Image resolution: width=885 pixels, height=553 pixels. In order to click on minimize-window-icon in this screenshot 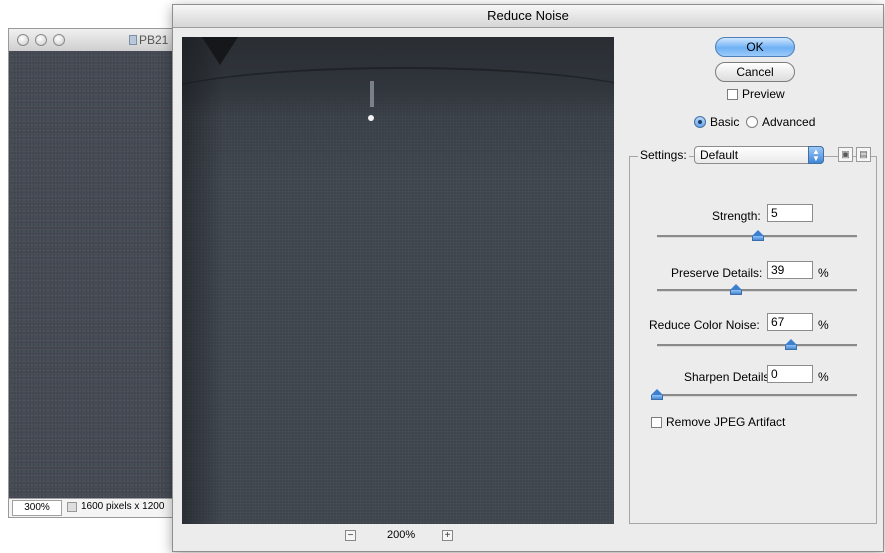, I will do `click(41, 40)`.